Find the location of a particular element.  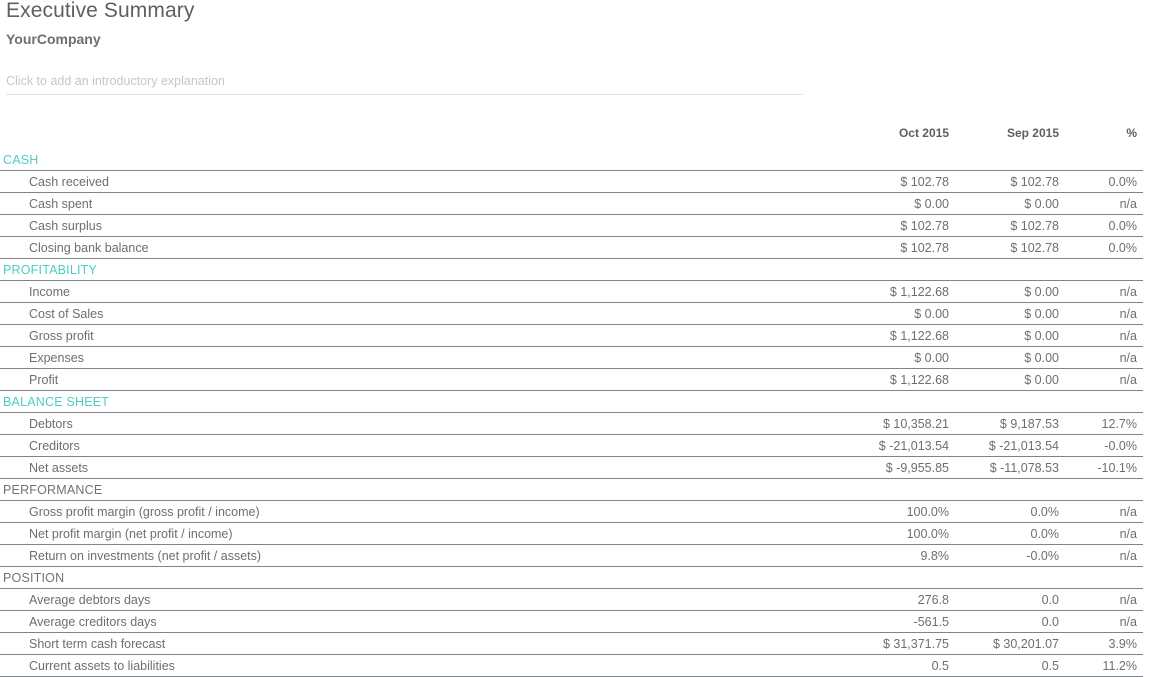

table-row: Debtors $ 10,358.21 $ 9,187.53 12.7% is located at coordinates (571, 423).